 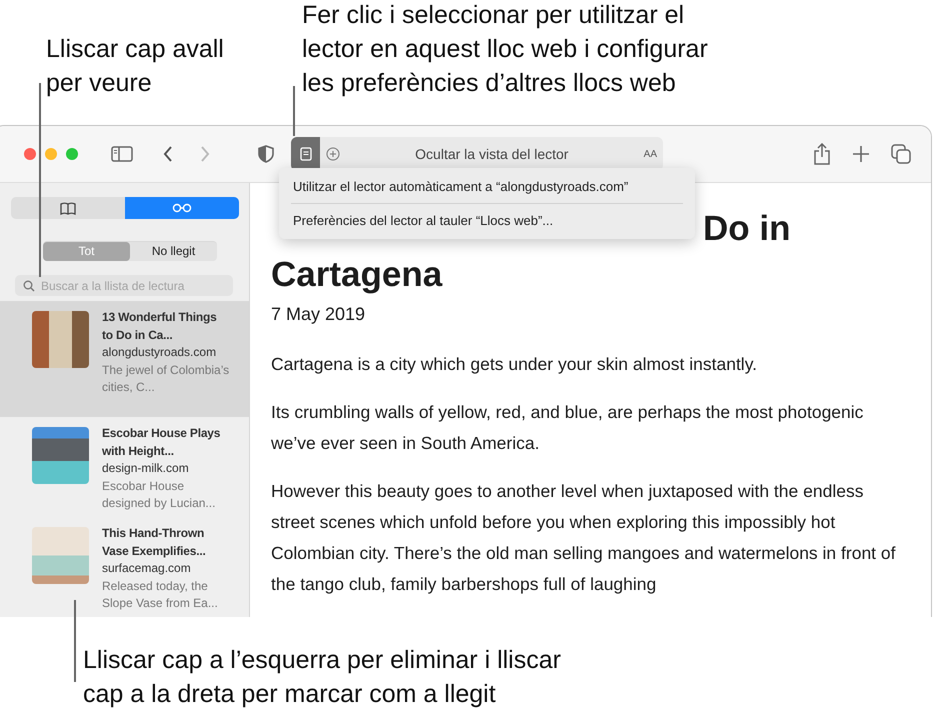 I want to click on callout-text: Lliscar cap a l’esquerra per eliminar i lliscar cap a la dreta per marcar com a llegit, so click(x=322, y=677).